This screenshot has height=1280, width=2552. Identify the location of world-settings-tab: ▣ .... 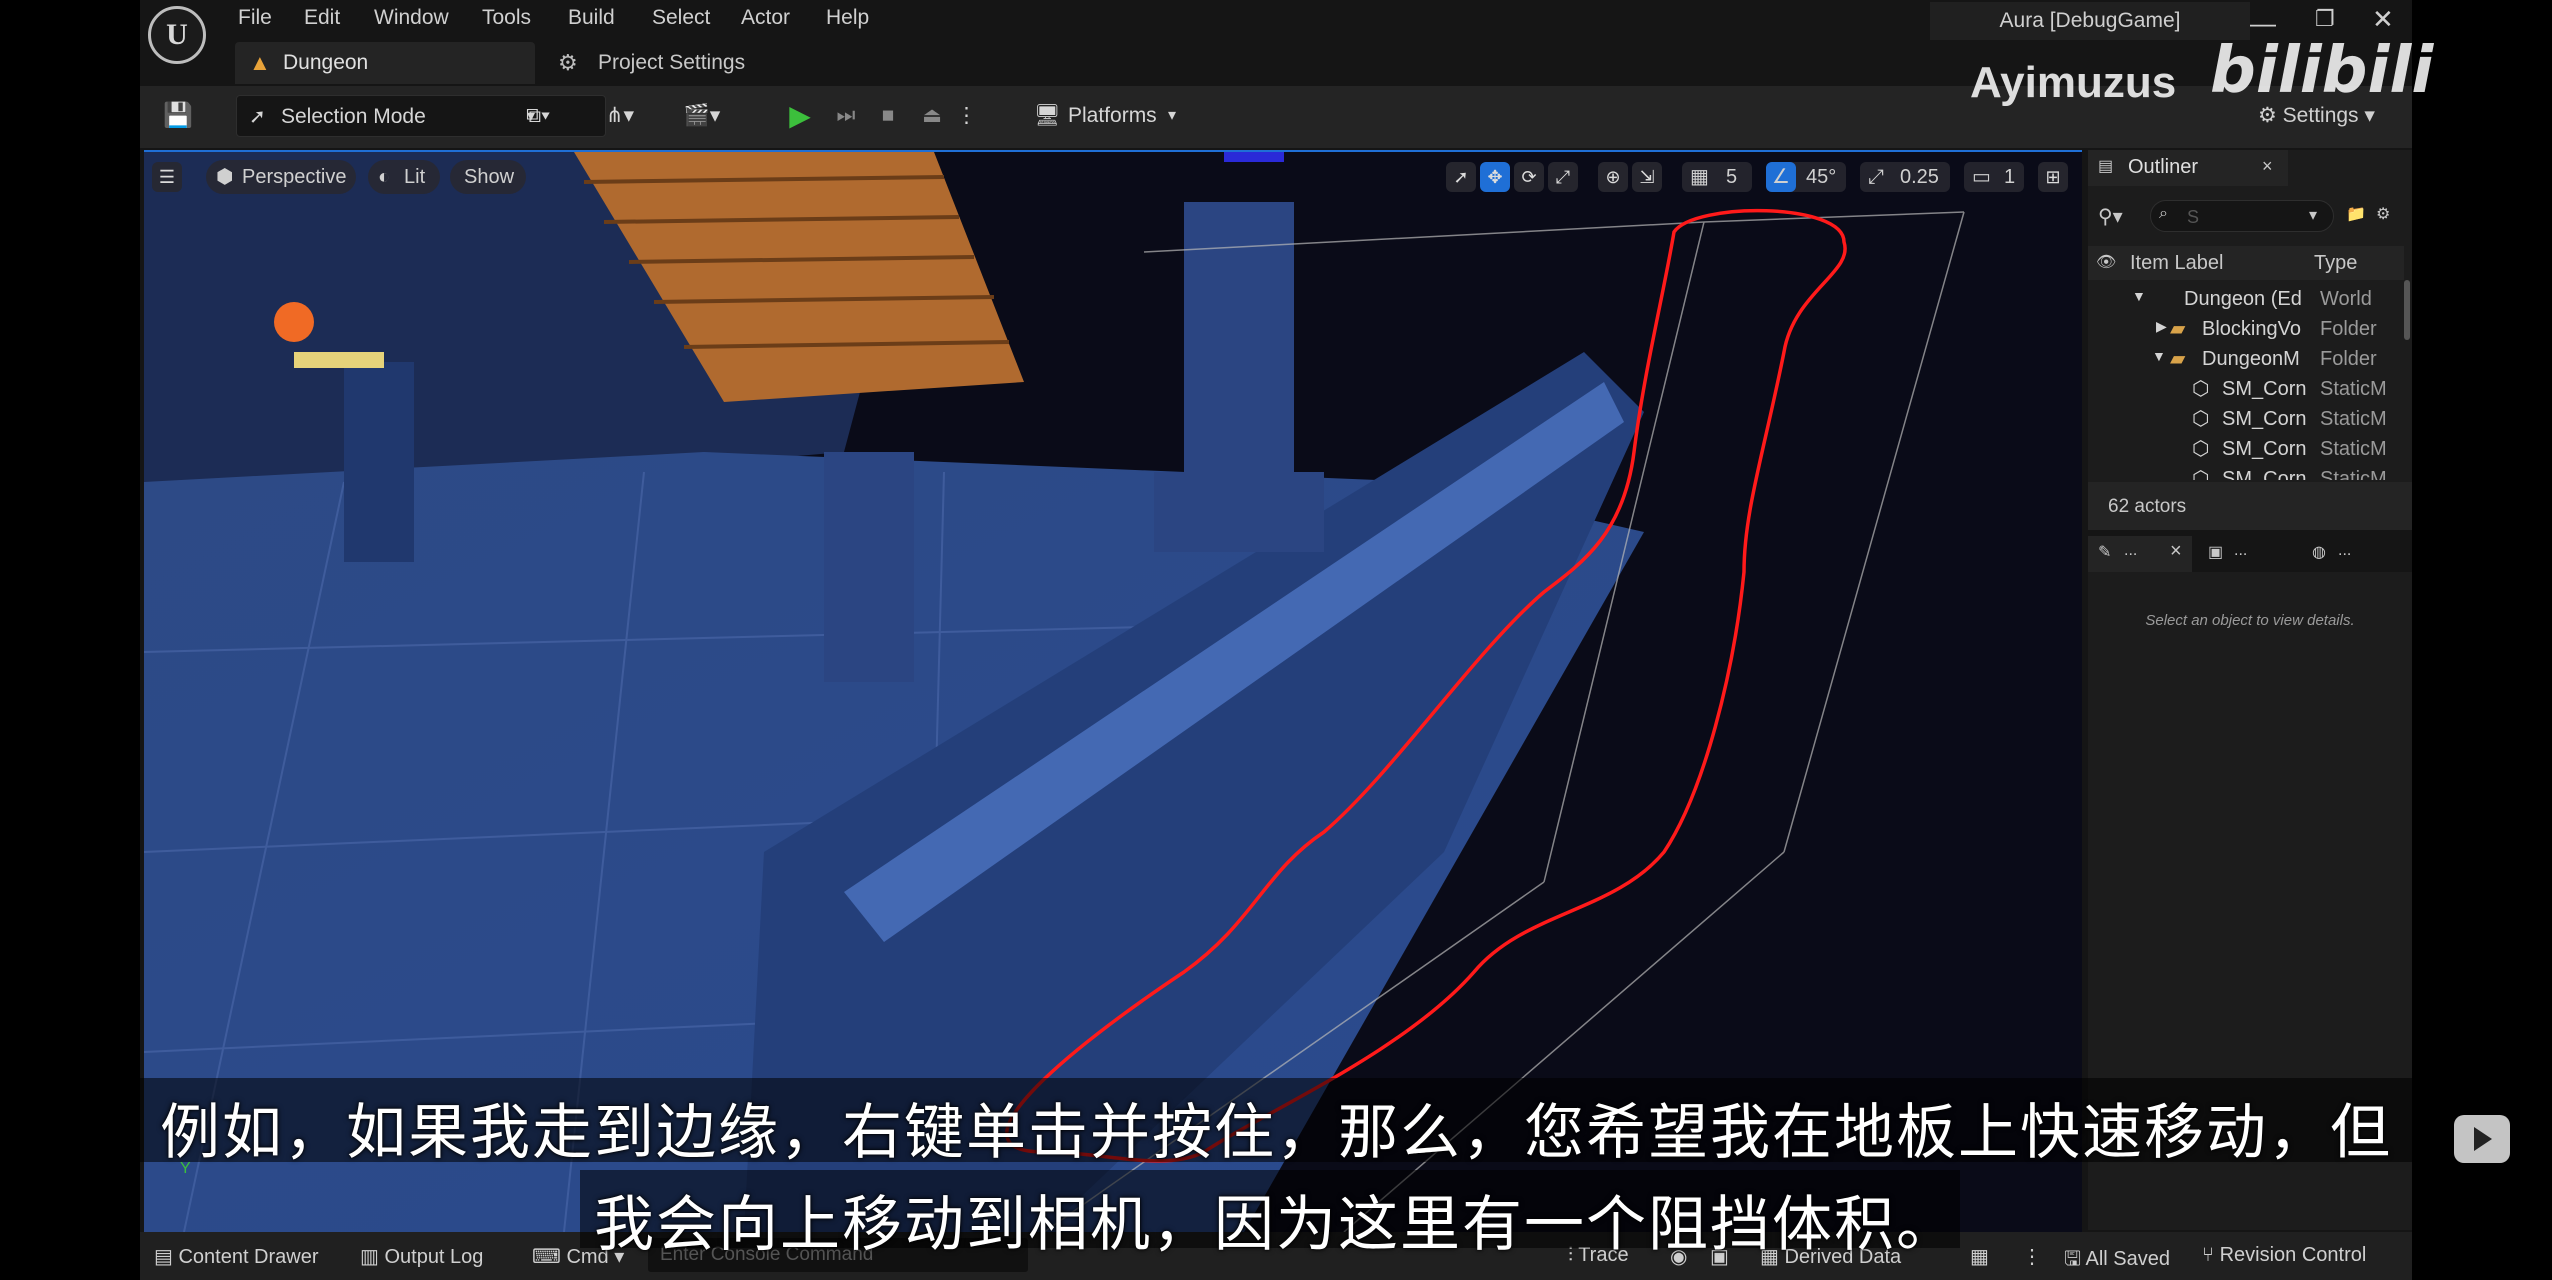
(2248, 554).